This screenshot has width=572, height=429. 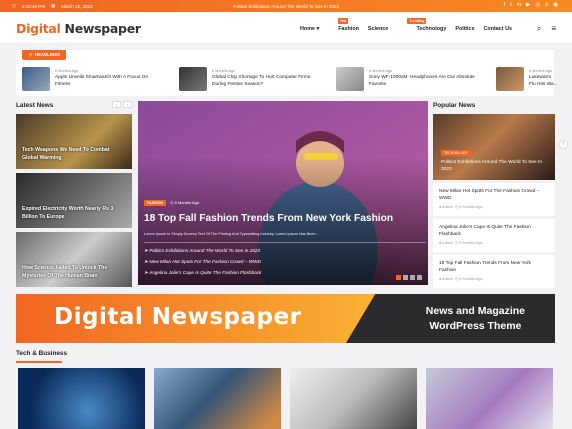 I want to click on site-logo: Digital Newspaper, so click(x=78, y=28).